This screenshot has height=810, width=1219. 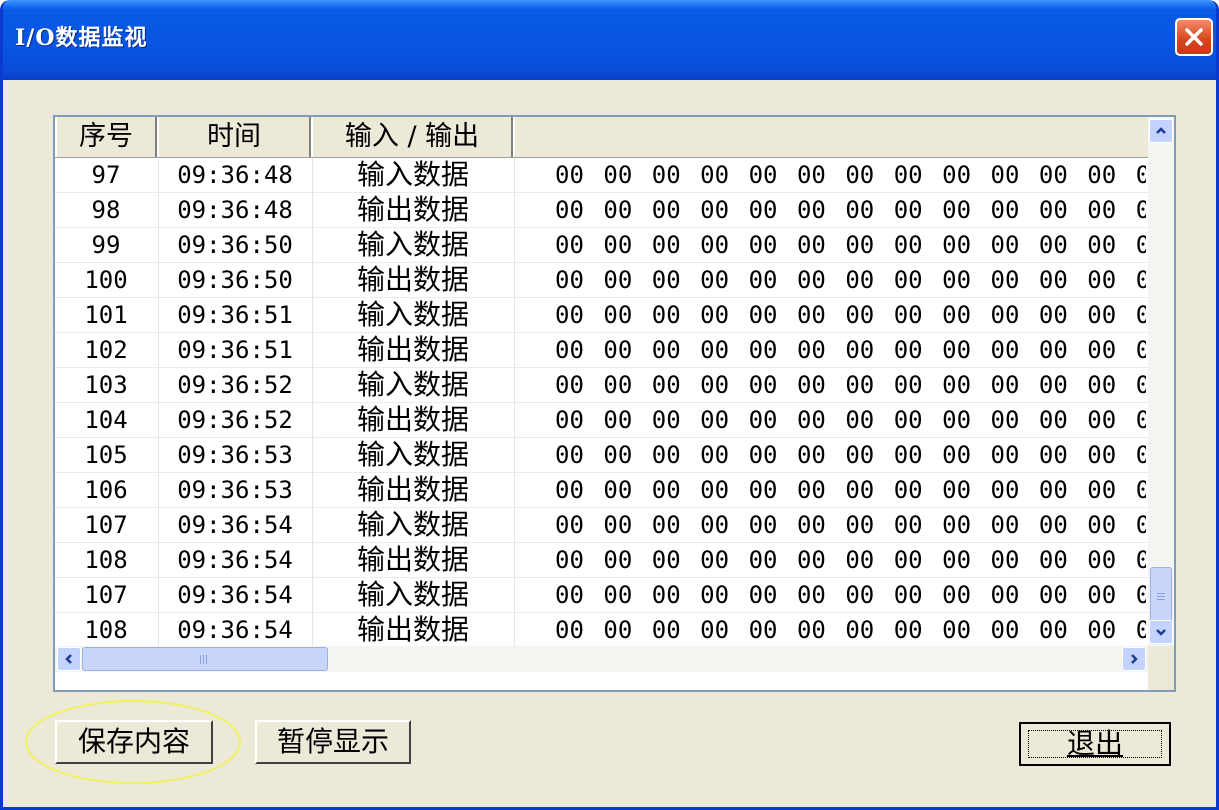 I want to click on pause-display-button: 暂停显示, so click(x=333, y=742).